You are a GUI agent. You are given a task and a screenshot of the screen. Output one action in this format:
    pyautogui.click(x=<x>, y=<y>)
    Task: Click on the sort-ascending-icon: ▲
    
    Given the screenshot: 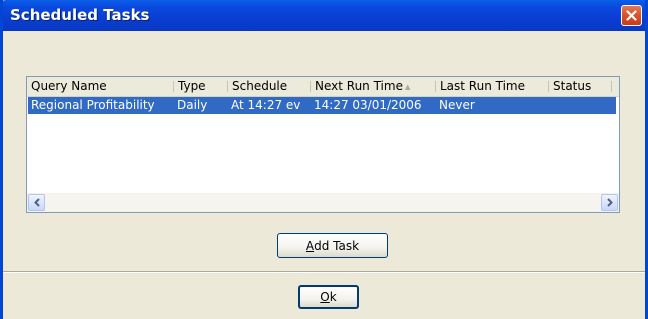 What is the action you would take?
    pyautogui.click(x=407, y=87)
    